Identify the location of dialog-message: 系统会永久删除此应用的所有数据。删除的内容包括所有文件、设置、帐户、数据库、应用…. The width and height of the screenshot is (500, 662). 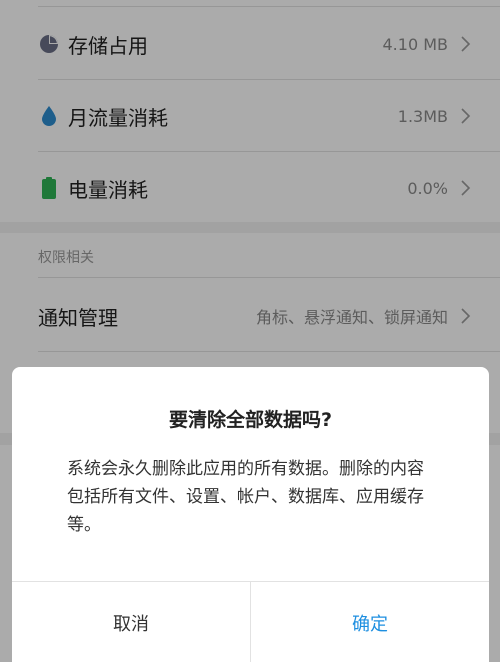
(245, 497).